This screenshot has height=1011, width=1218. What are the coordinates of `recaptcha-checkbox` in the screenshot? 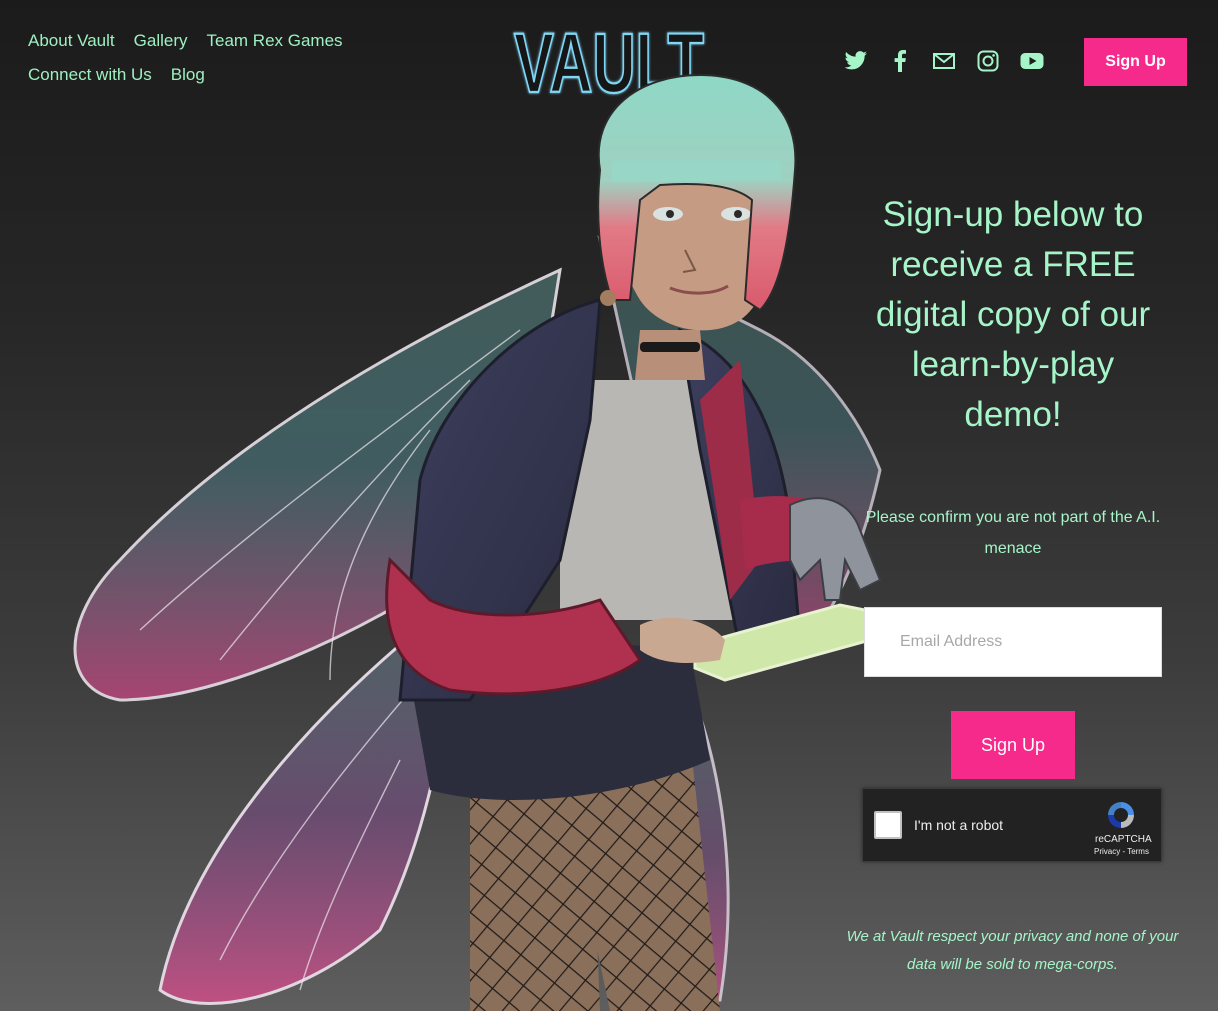 It's located at (888, 825).